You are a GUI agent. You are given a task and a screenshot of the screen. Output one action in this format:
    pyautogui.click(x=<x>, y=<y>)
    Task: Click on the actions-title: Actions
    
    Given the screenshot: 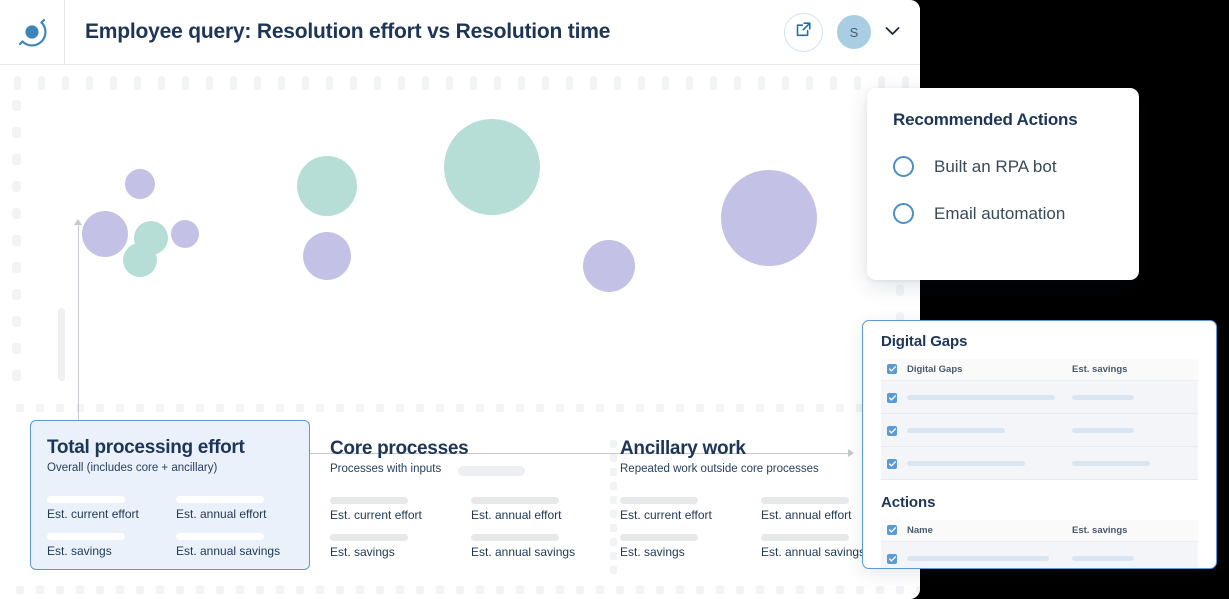 What is the action you would take?
    pyautogui.click(x=908, y=502)
    